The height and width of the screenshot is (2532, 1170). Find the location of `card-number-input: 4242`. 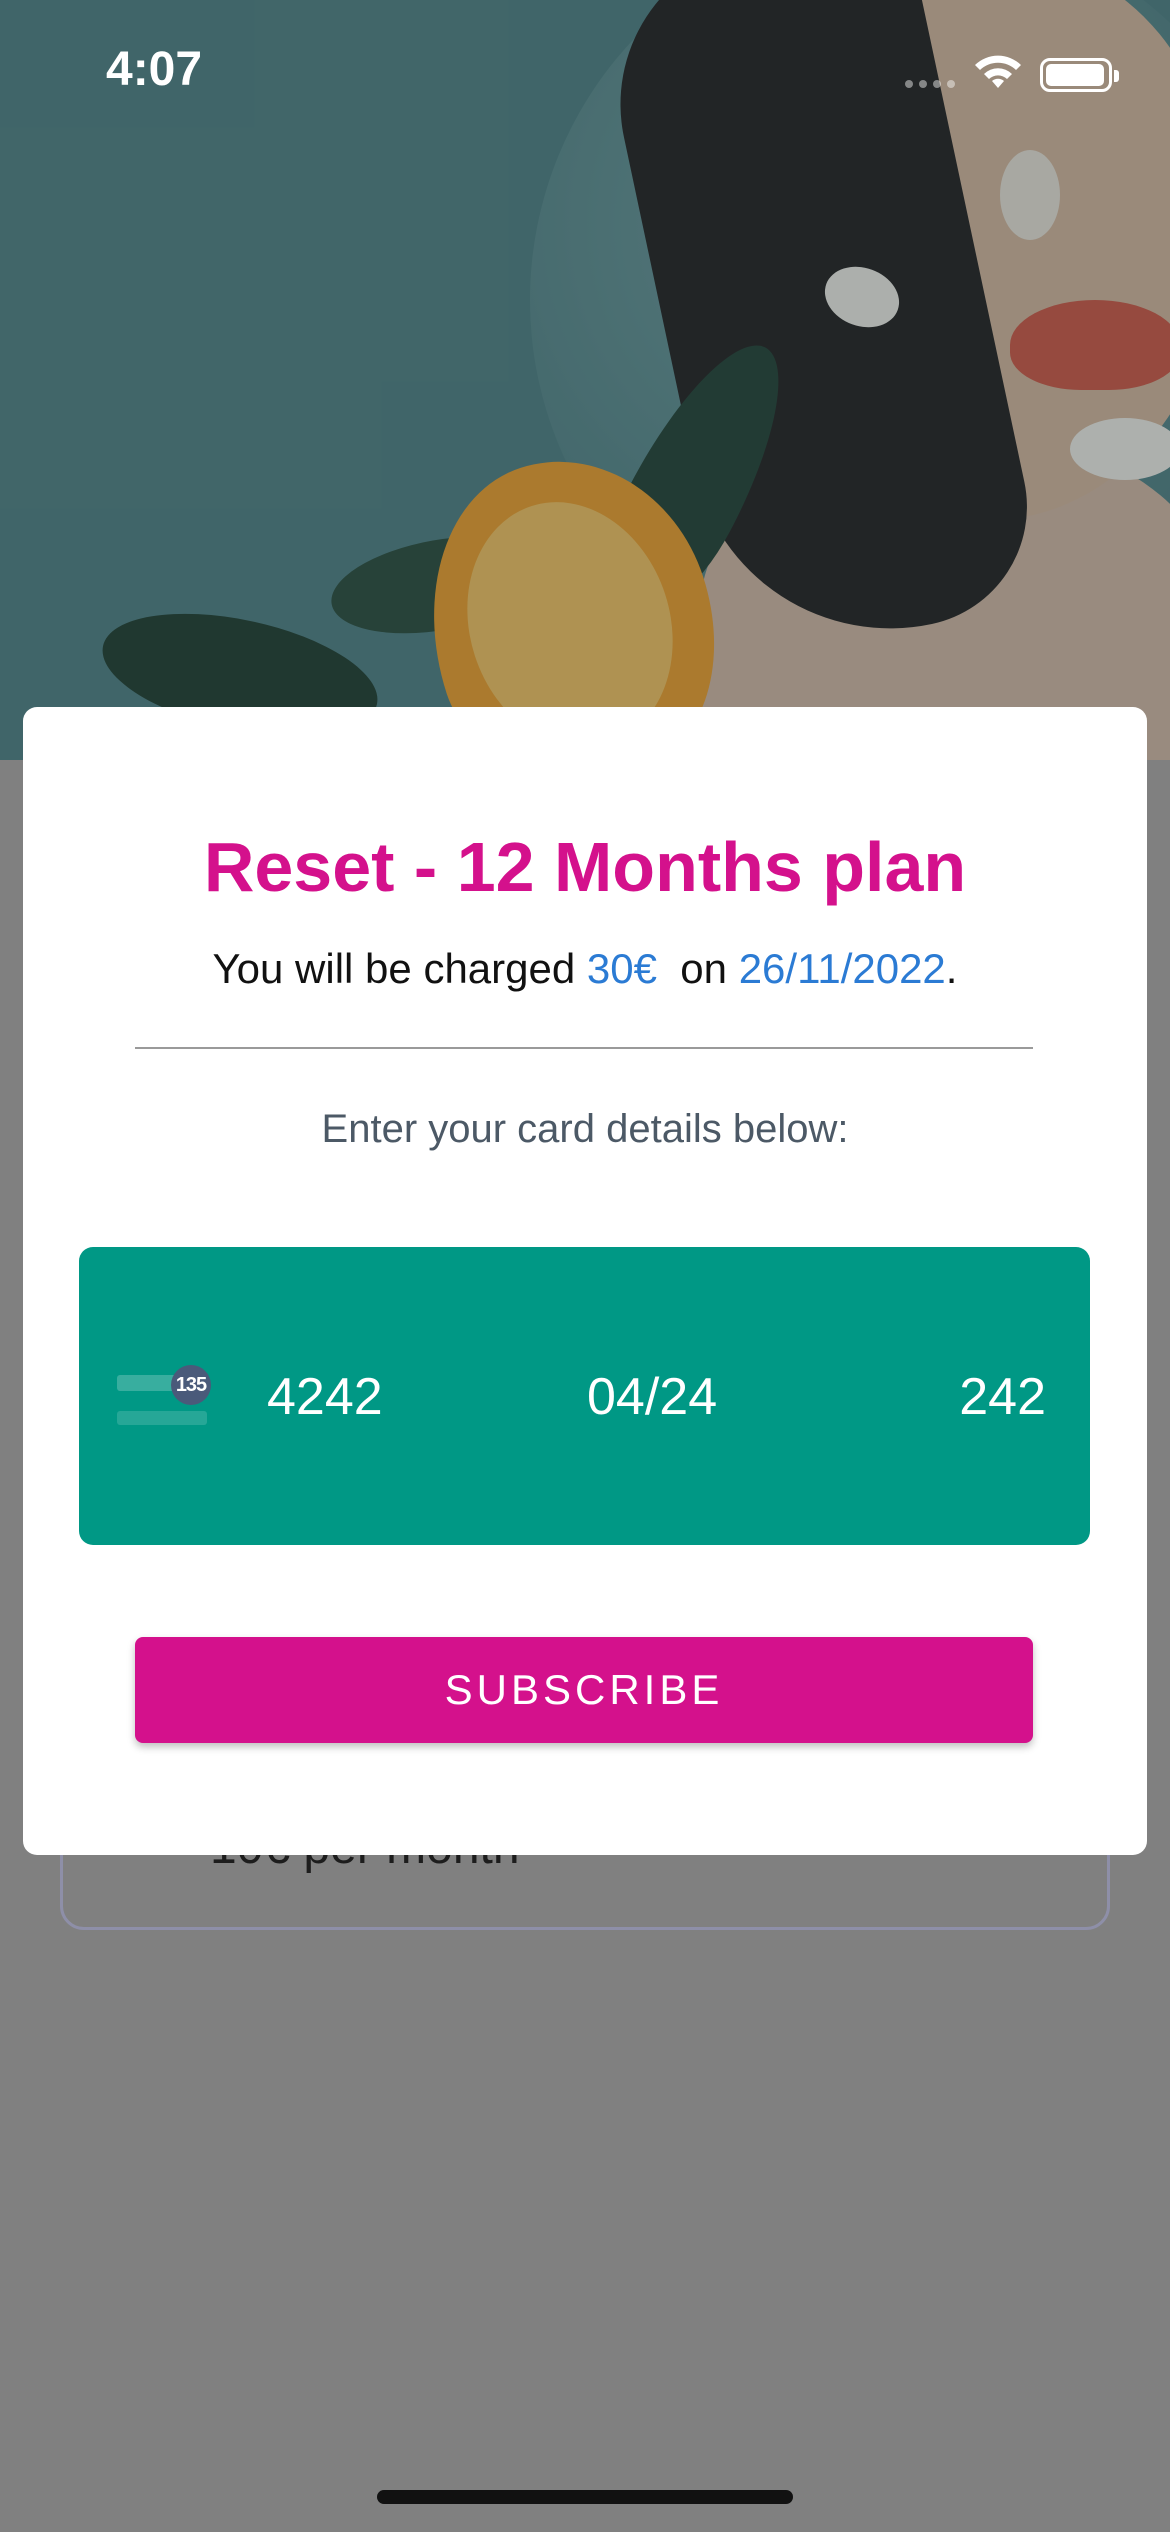

card-number-input: 4242 is located at coordinates (325, 1397).